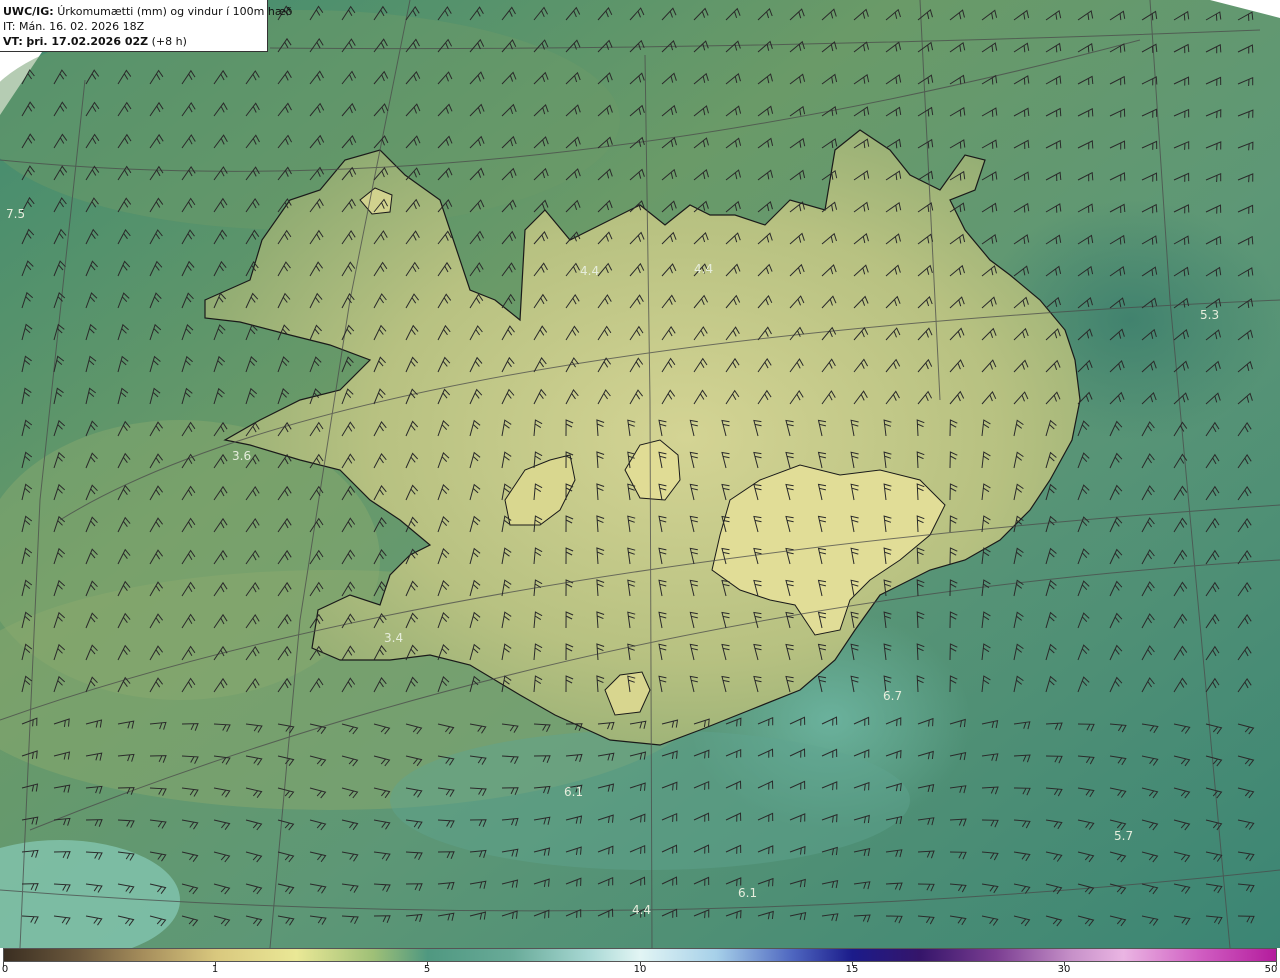 The width and height of the screenshot is (1280, 978). What do you see at coordinates (394, 638) in the screenshot?
I see `map-value-label: 3.4` at bounding box center [394, 638].